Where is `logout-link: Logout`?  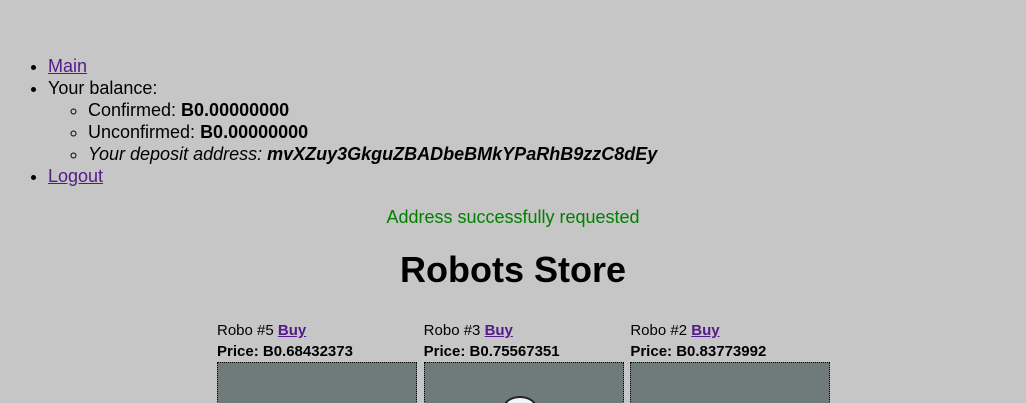 logout-link: Logout is located at coordinates (75, 176).